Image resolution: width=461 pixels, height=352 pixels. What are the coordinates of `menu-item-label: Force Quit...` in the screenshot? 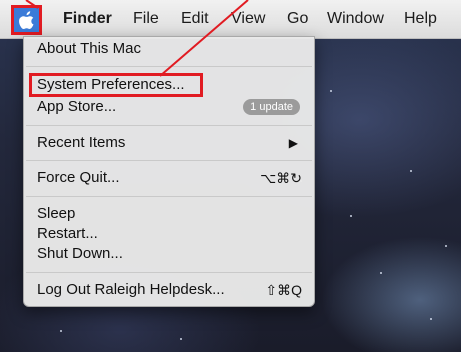 It's located at (78, 177).